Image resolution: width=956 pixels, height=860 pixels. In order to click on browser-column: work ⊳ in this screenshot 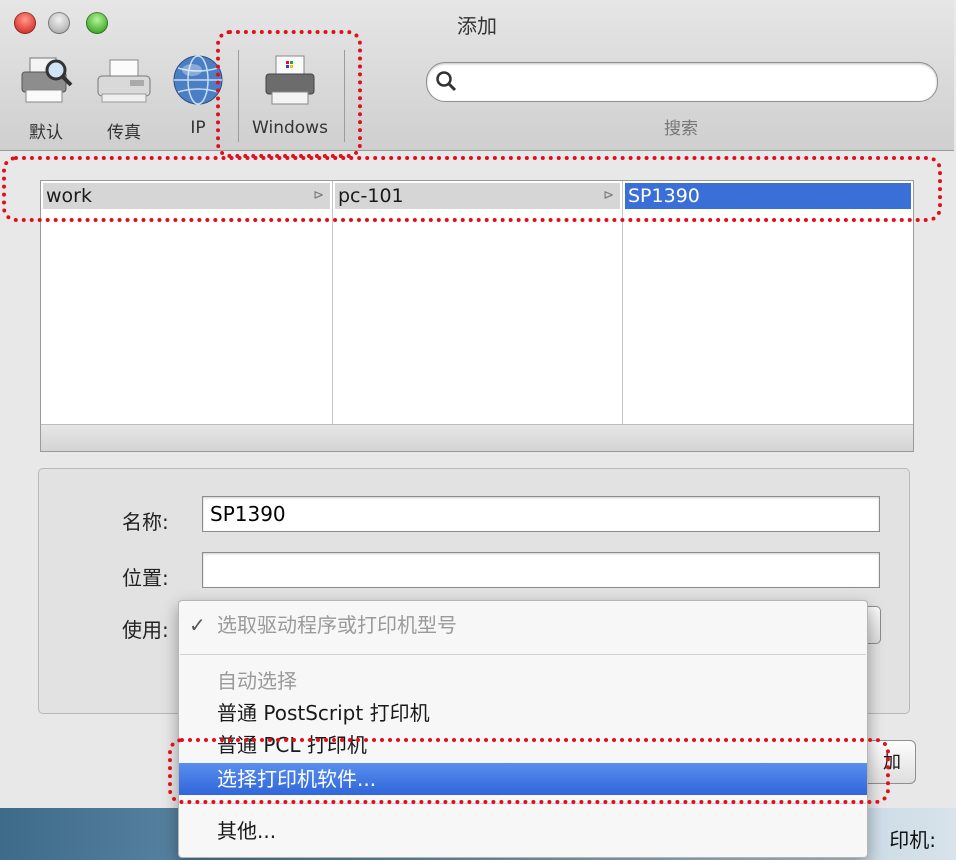, I will do `click(187, 303)`.